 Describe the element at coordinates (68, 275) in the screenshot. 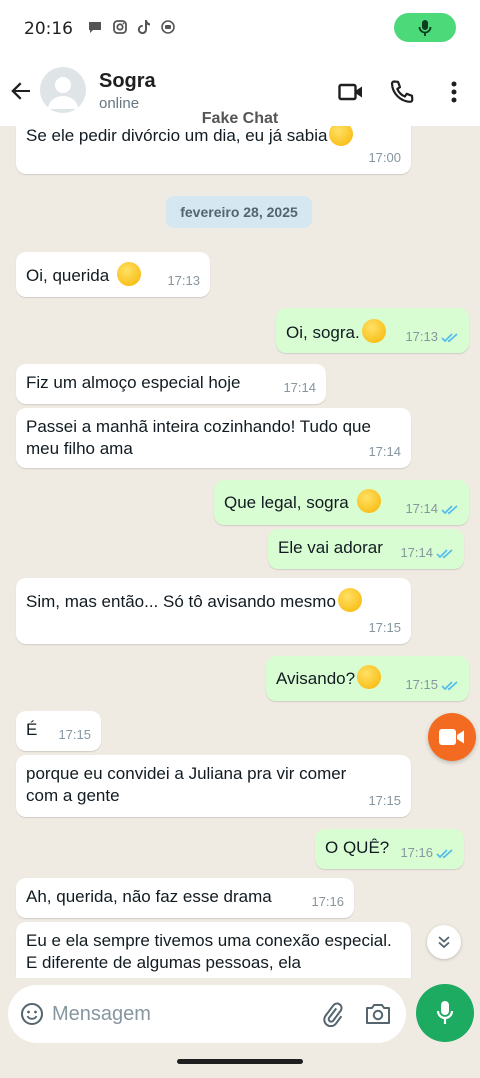

I see `message-text: Oi, querida` at that location.